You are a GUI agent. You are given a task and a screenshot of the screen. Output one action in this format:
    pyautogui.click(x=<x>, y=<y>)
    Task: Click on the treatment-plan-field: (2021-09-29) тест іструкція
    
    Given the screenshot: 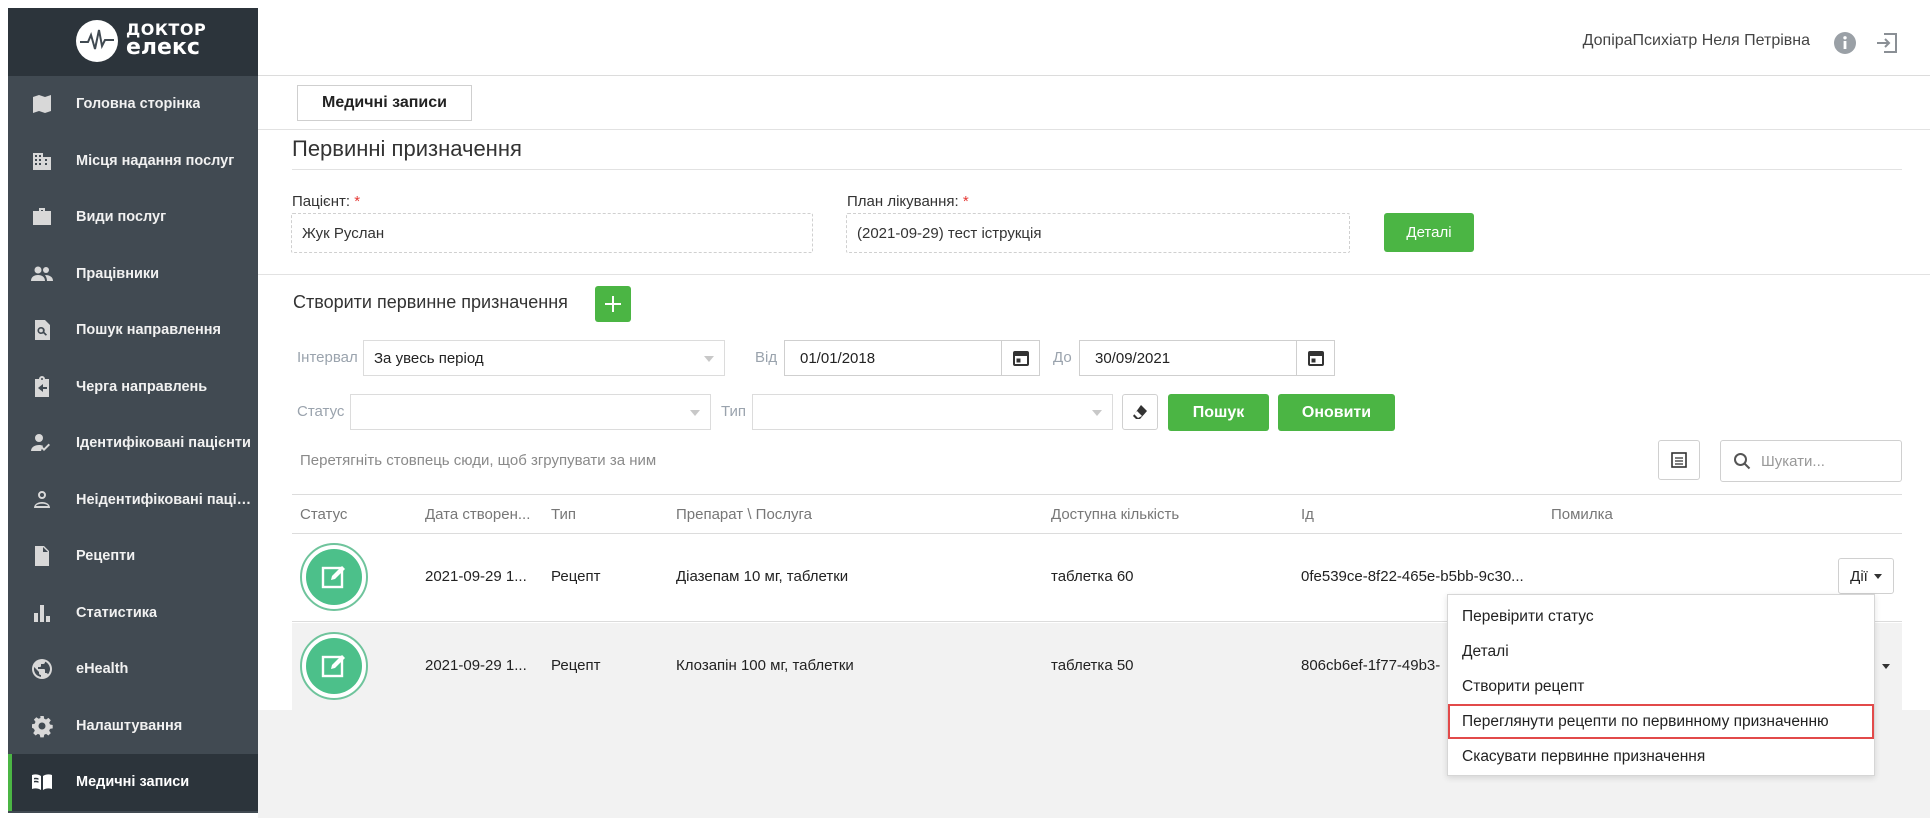 What is the action you would take?
    pyautogui.click(x=1098, y=233)
    